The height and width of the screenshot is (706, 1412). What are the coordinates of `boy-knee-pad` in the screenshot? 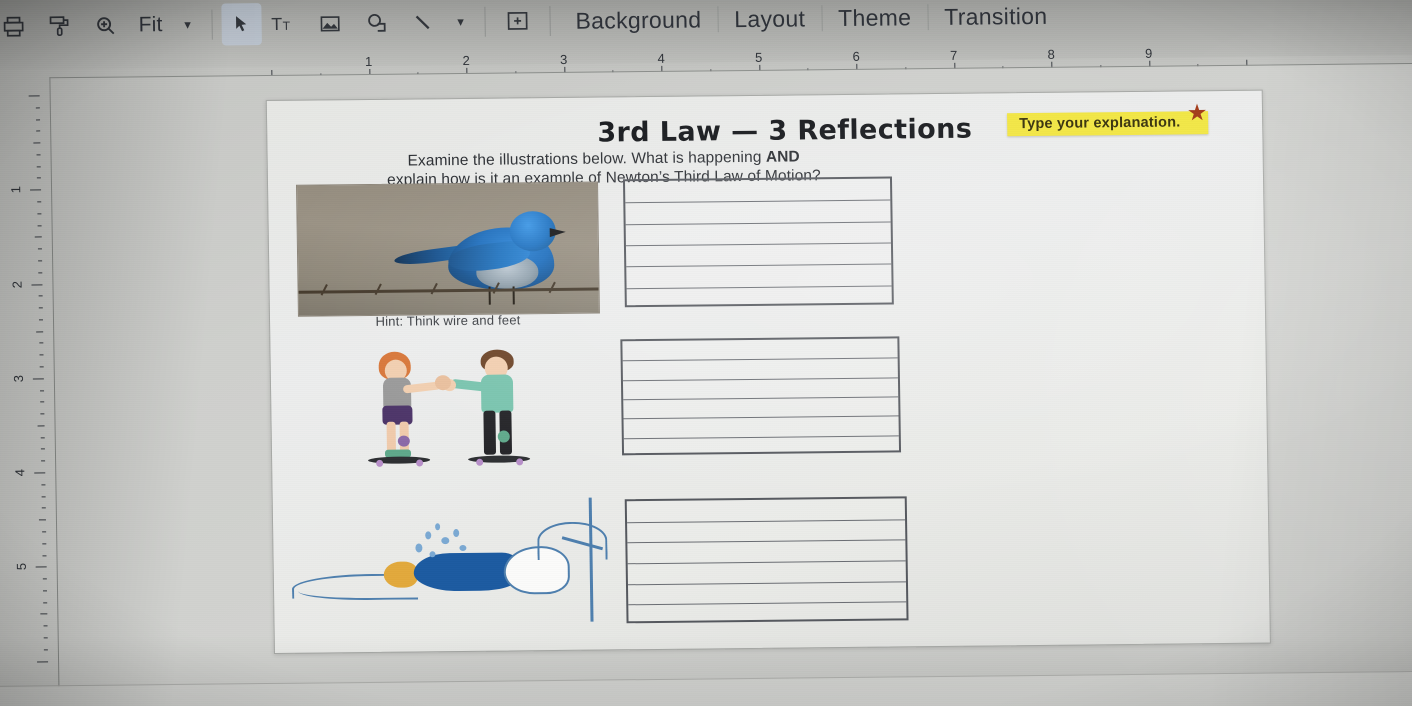 It's located at (503, 436).